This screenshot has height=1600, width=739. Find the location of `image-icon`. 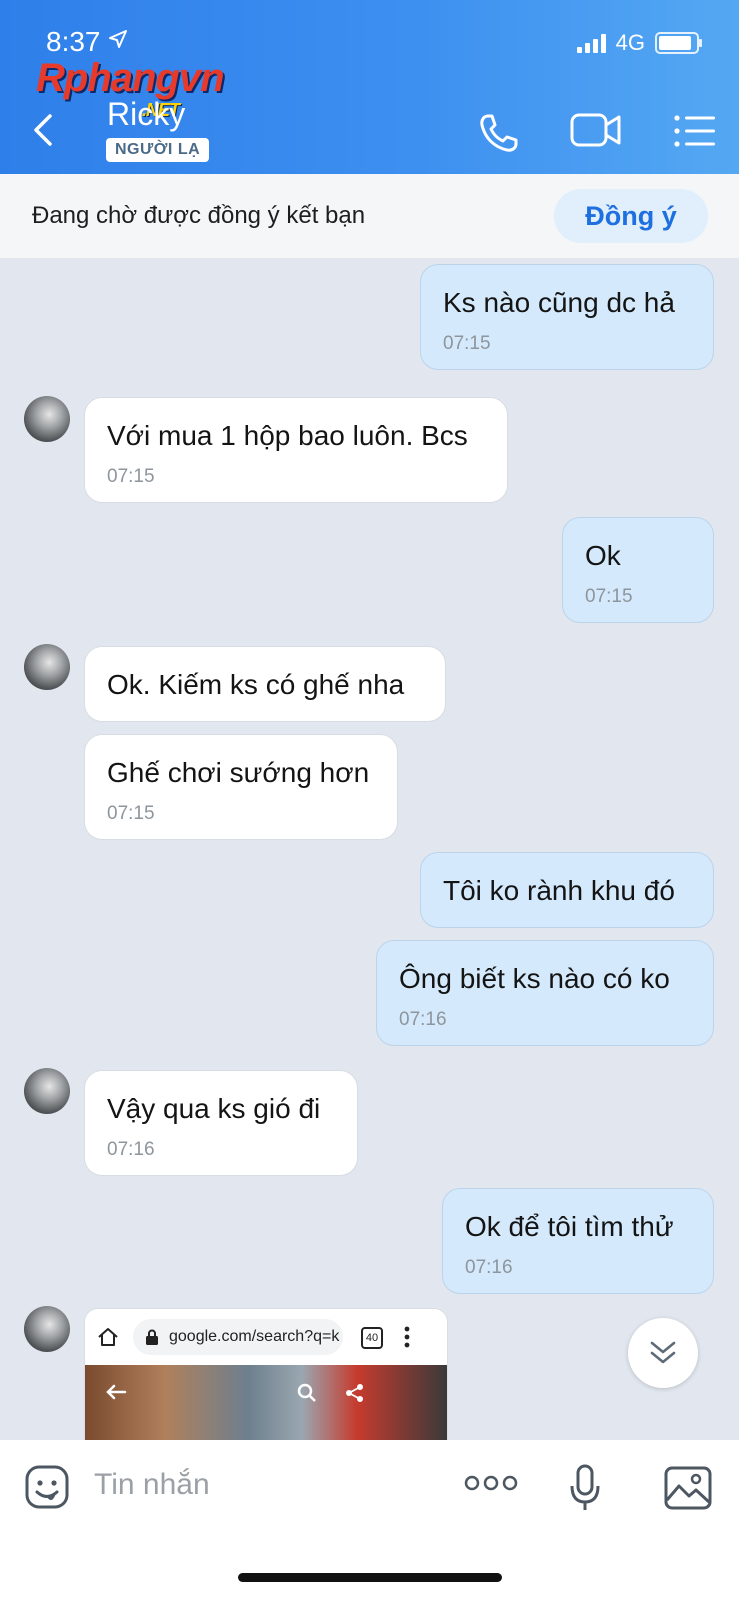

image-icon is located at coordinates (688, 1488).